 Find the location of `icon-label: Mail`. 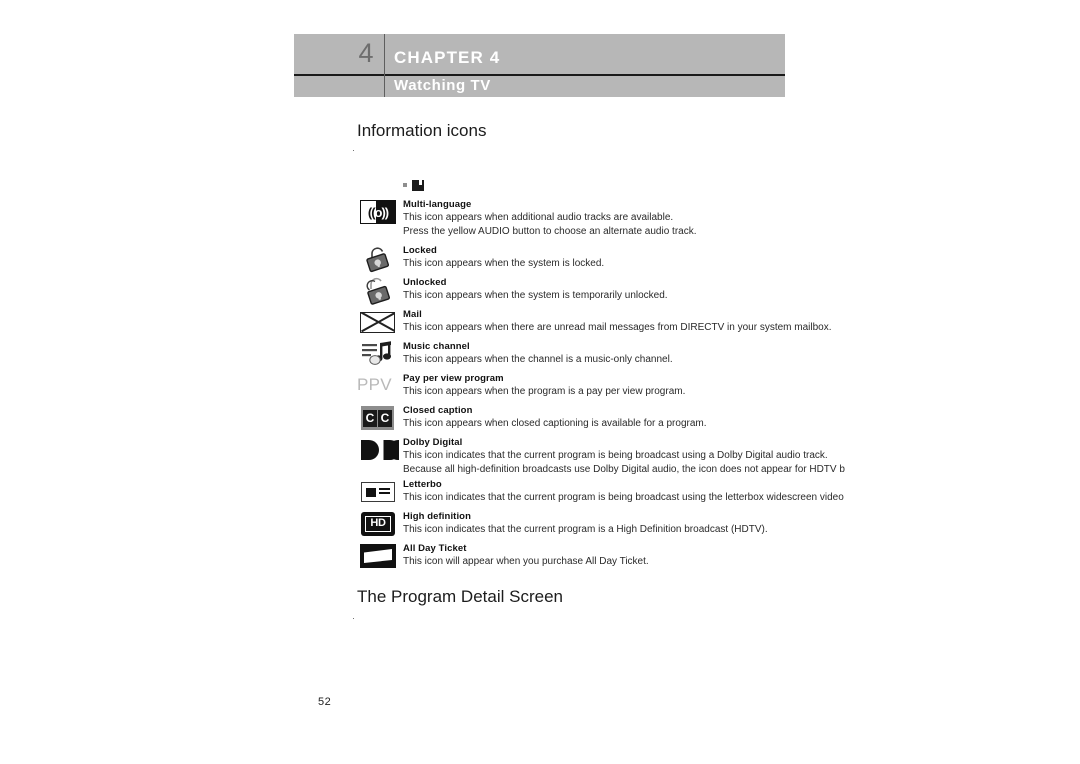

icon-label: Mail is located at coordinates (412, 314).